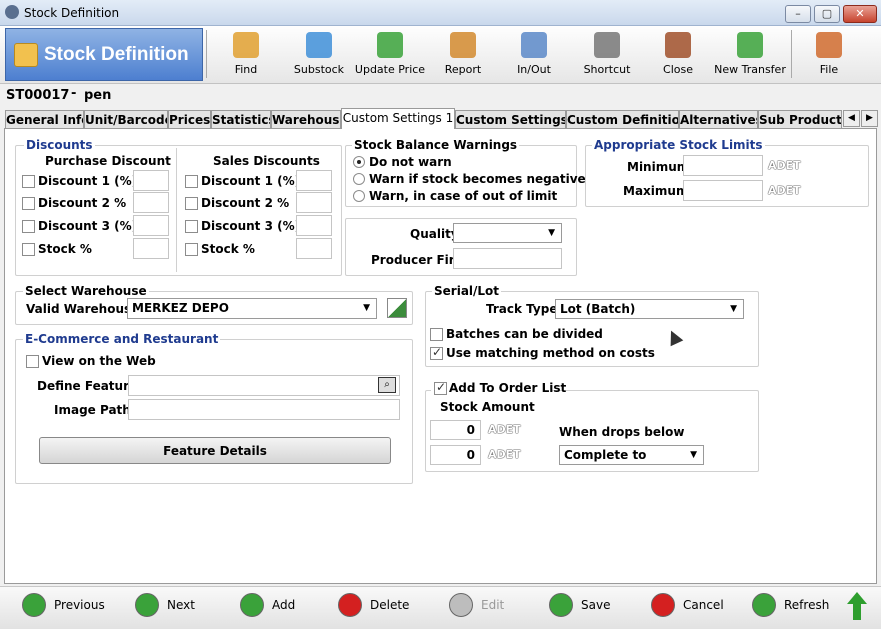 The image size is (881, 629). I want to click on stock-warnings-title: Stock Balance Warnings, so click(436, 145).